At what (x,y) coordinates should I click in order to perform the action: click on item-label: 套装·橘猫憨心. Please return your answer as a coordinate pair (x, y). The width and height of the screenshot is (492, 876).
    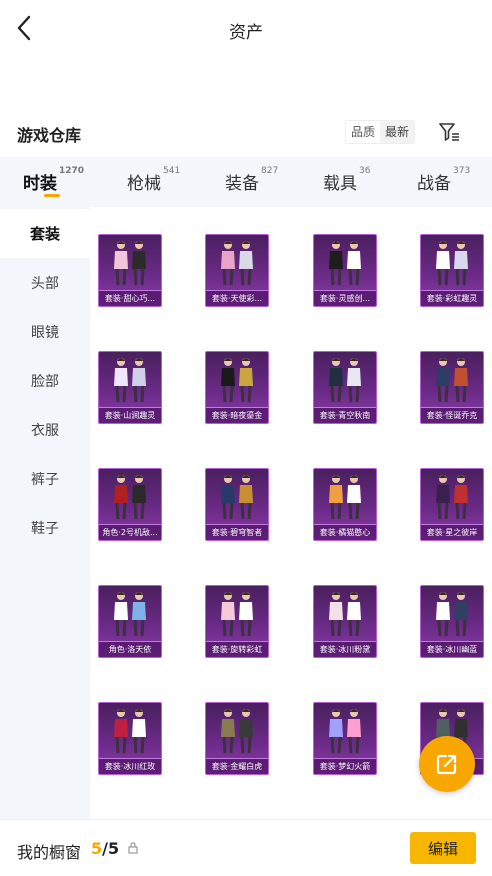
    Looking at the image, I should click on (345, 532).